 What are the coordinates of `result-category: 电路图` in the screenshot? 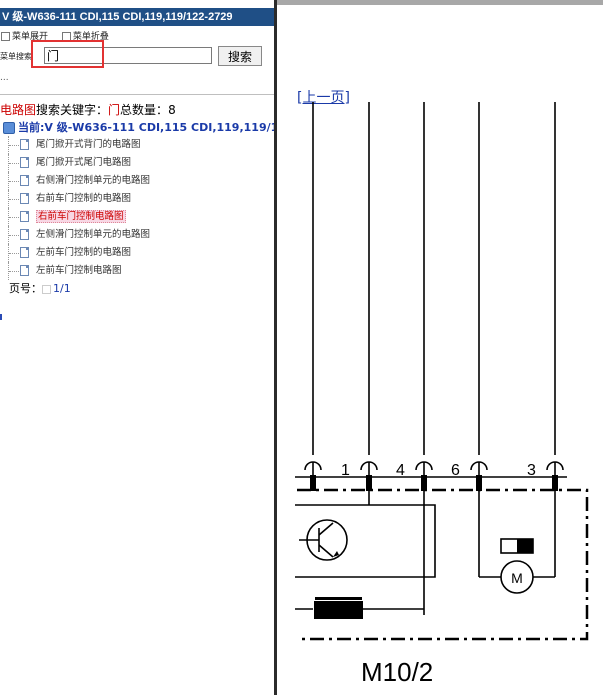 It's located at (18, 110).